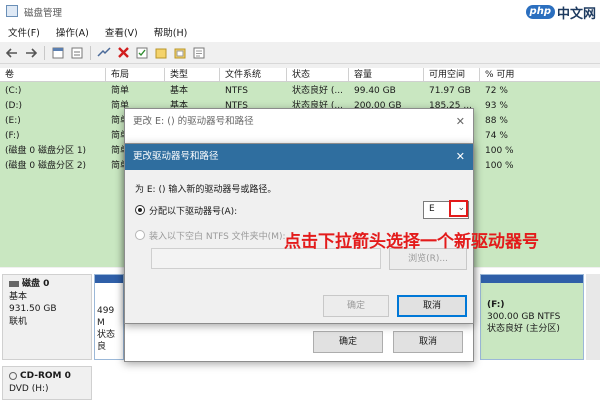 Image resolution: width=600 pixels, height=401 pixels. Describe the element at coordinates (411, 242) in the screenshot. I see `annotation-text: 点击下拉箭头选择一个新驱动器号` at that location.